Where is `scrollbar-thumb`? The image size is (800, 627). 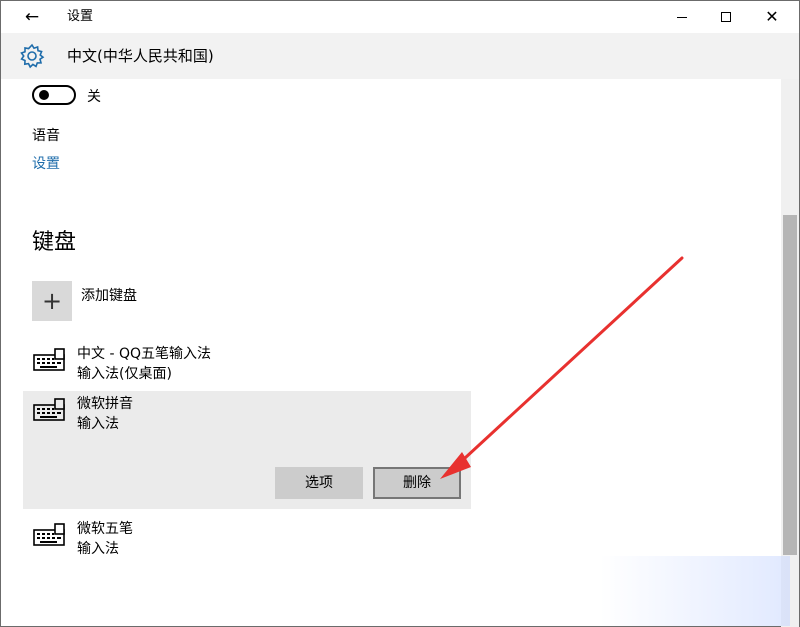 scrollbar-thumb is located at coordinates (790, 385).